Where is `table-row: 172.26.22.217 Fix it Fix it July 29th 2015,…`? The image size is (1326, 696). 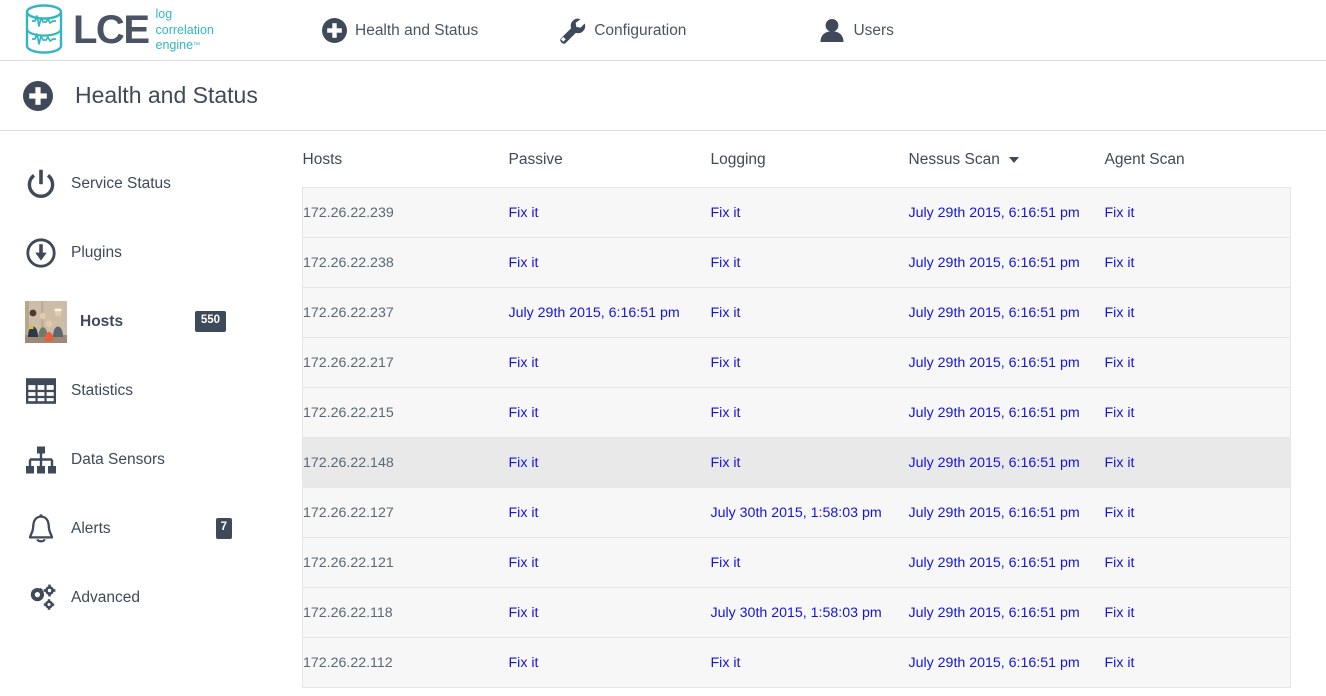
table-row: 172.26.22.217 Fix it Fix it July 29th 2015,… is located at coordinates (796, 362).